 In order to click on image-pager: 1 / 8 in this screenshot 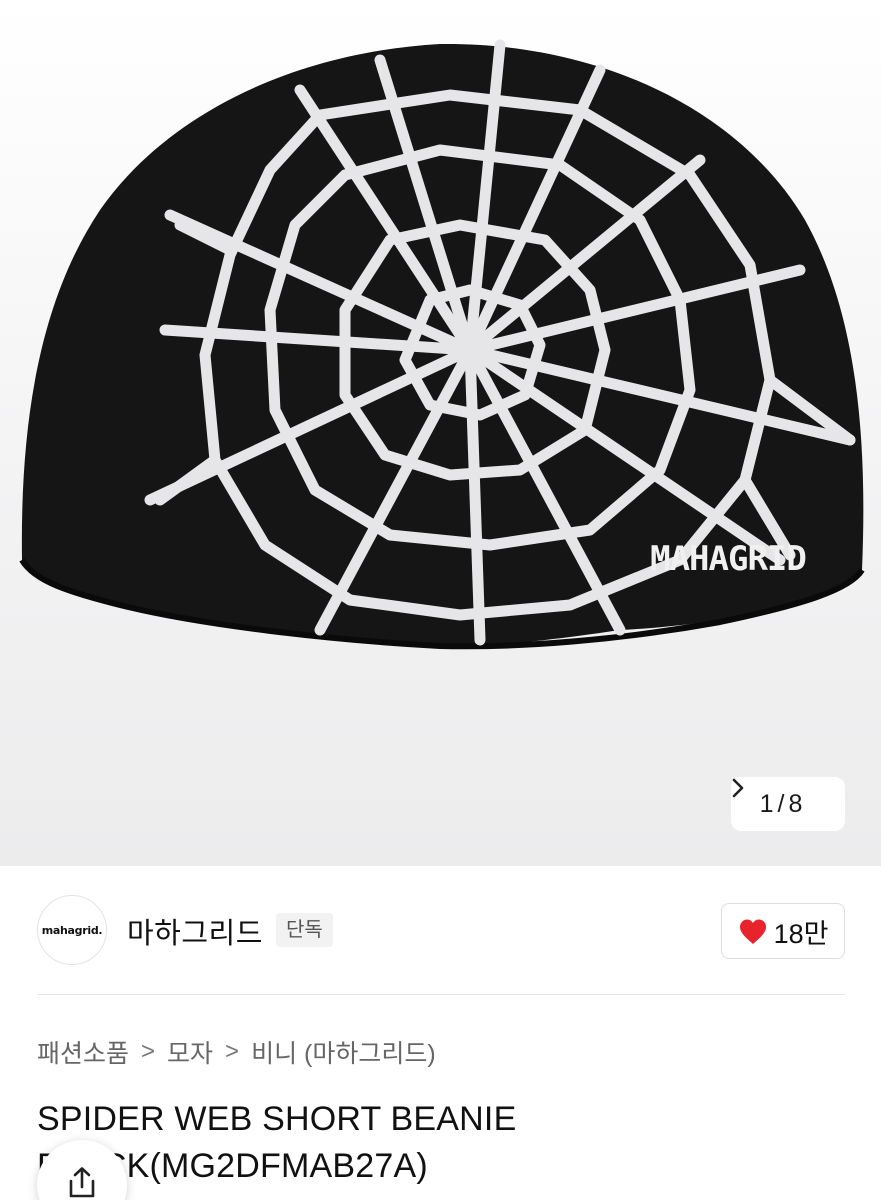, I will do `click(788, 804)`.